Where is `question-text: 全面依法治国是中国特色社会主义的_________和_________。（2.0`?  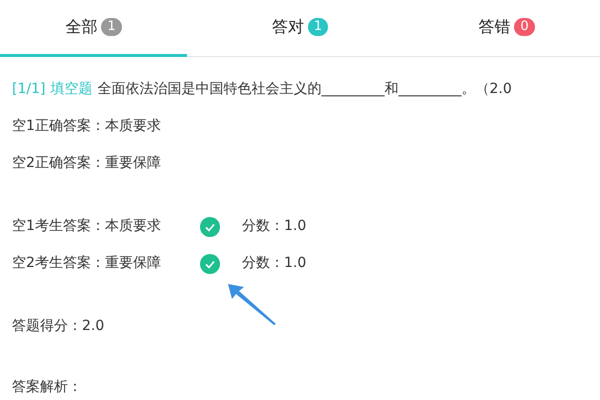 question-text: 全面依法治国是中国特色社会主义的_________和_________。（2.0 is located at coordinates (304, 89).